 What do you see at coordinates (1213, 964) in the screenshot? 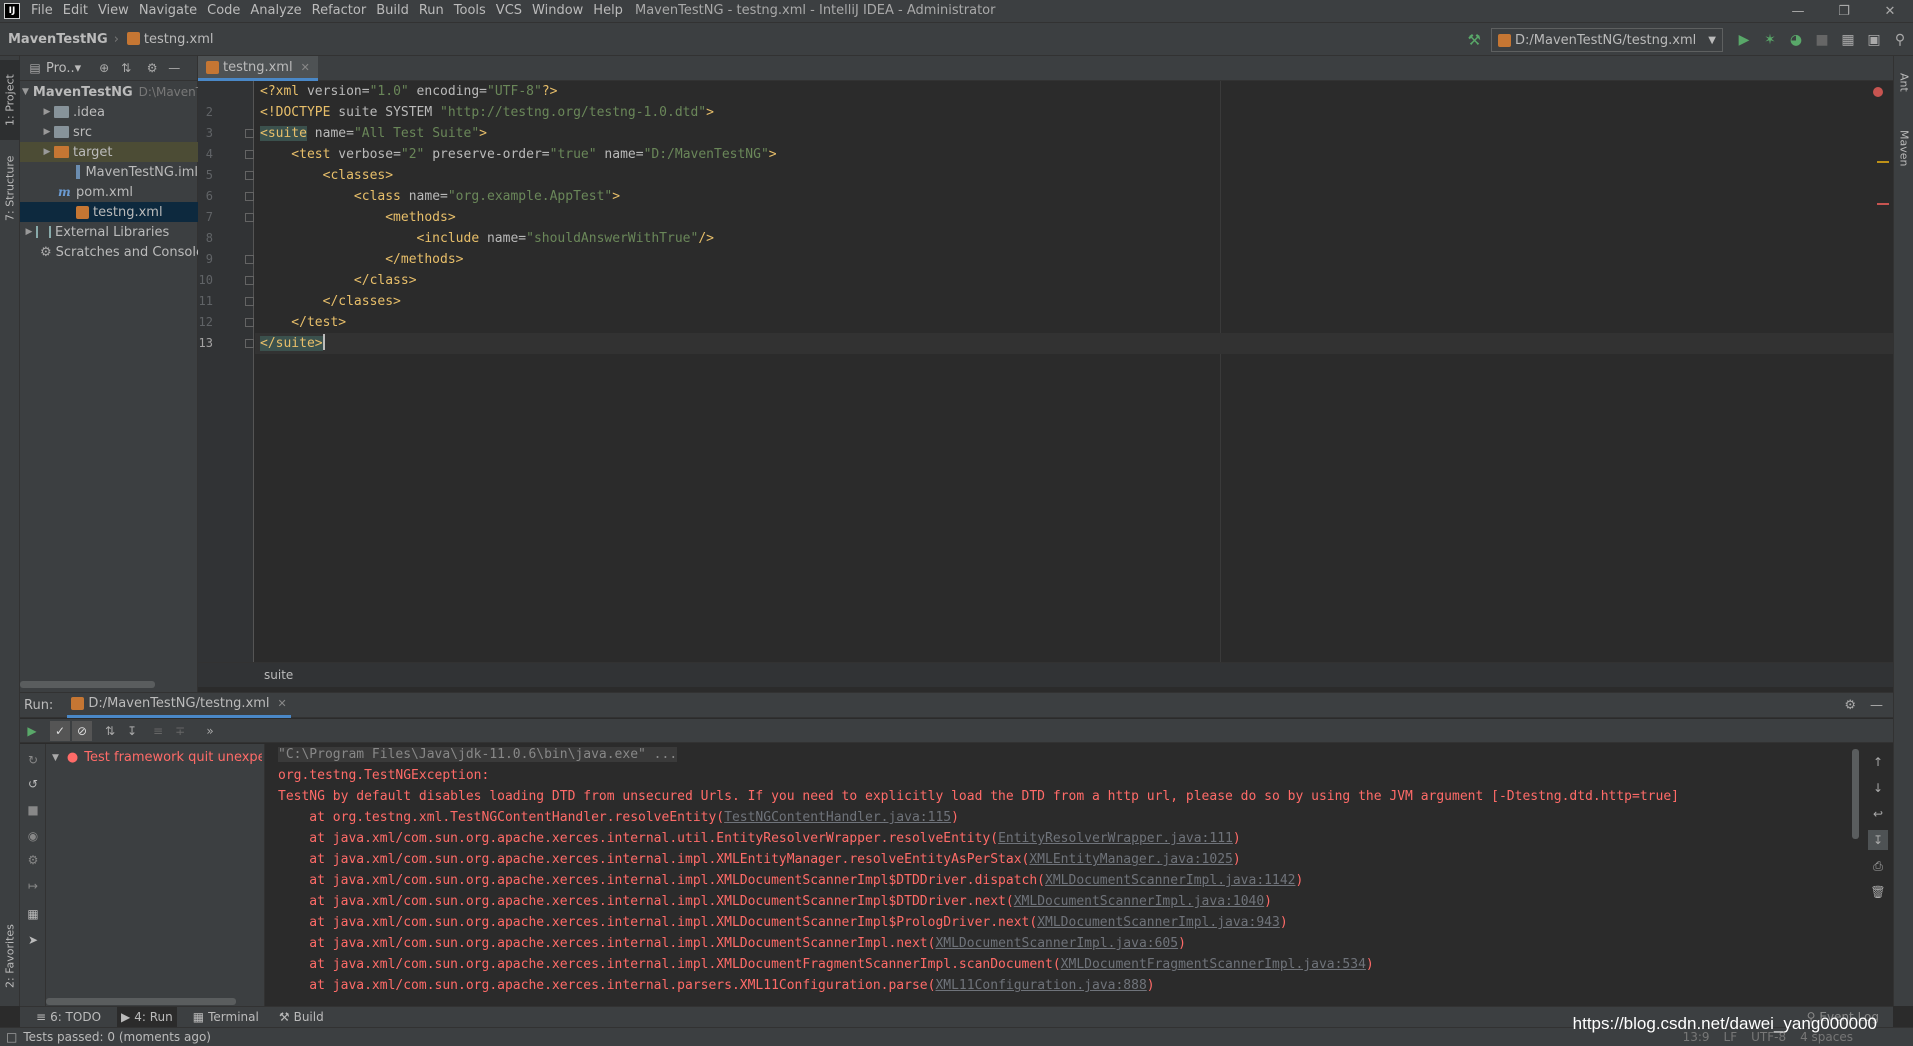
I see `source-link: XMLDocumentFragmentScannerImpl.java:534` at bounding box center [1213, 964].